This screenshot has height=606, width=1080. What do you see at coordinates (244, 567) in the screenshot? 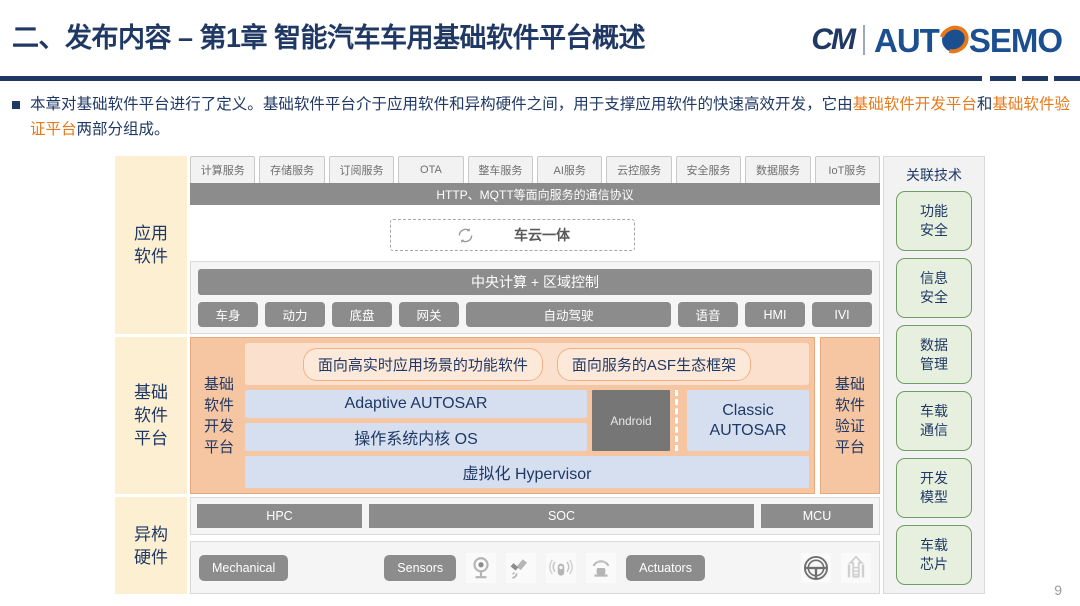
I see `mechanical-chip: Mechanical` at bounding box center [244, 567].